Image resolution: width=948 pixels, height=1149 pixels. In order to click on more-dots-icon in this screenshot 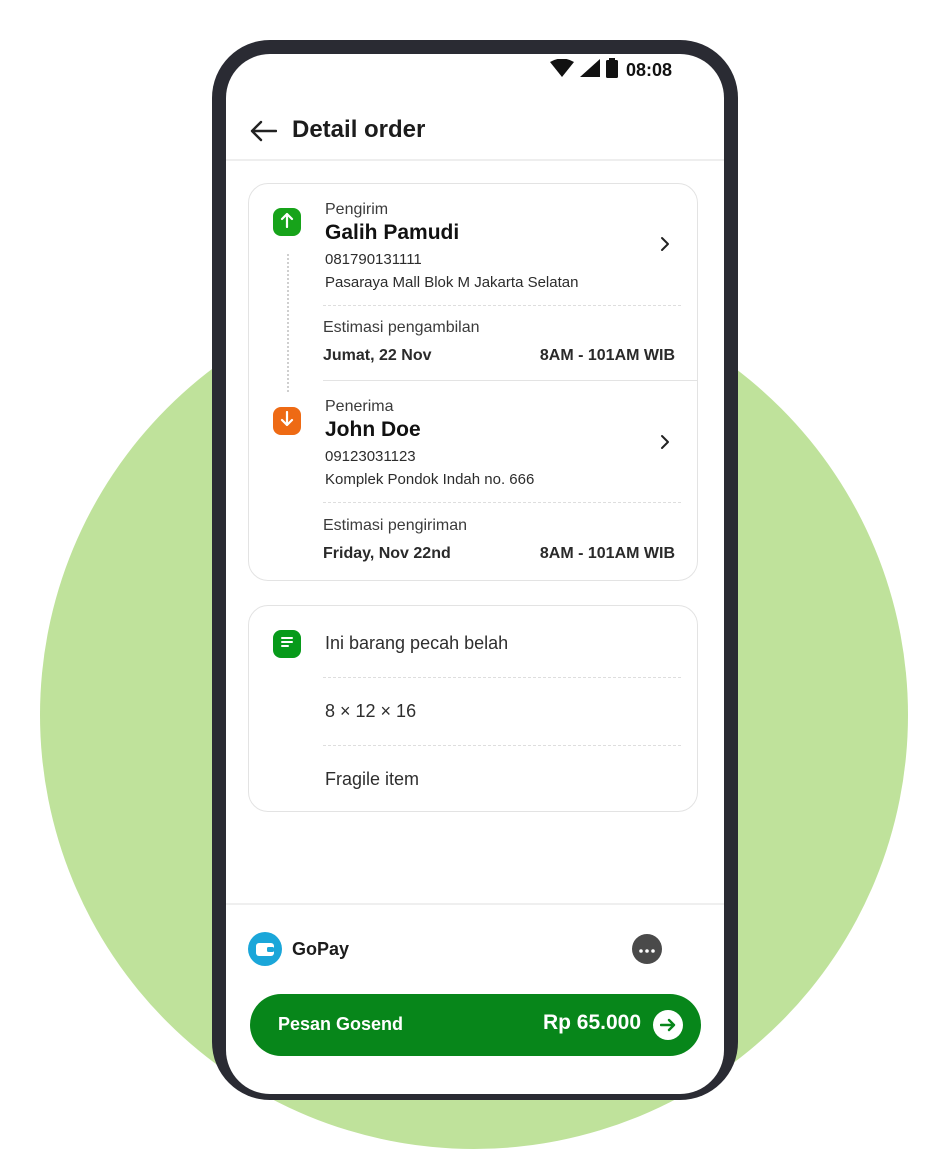, I will do `click(647, 949)`.